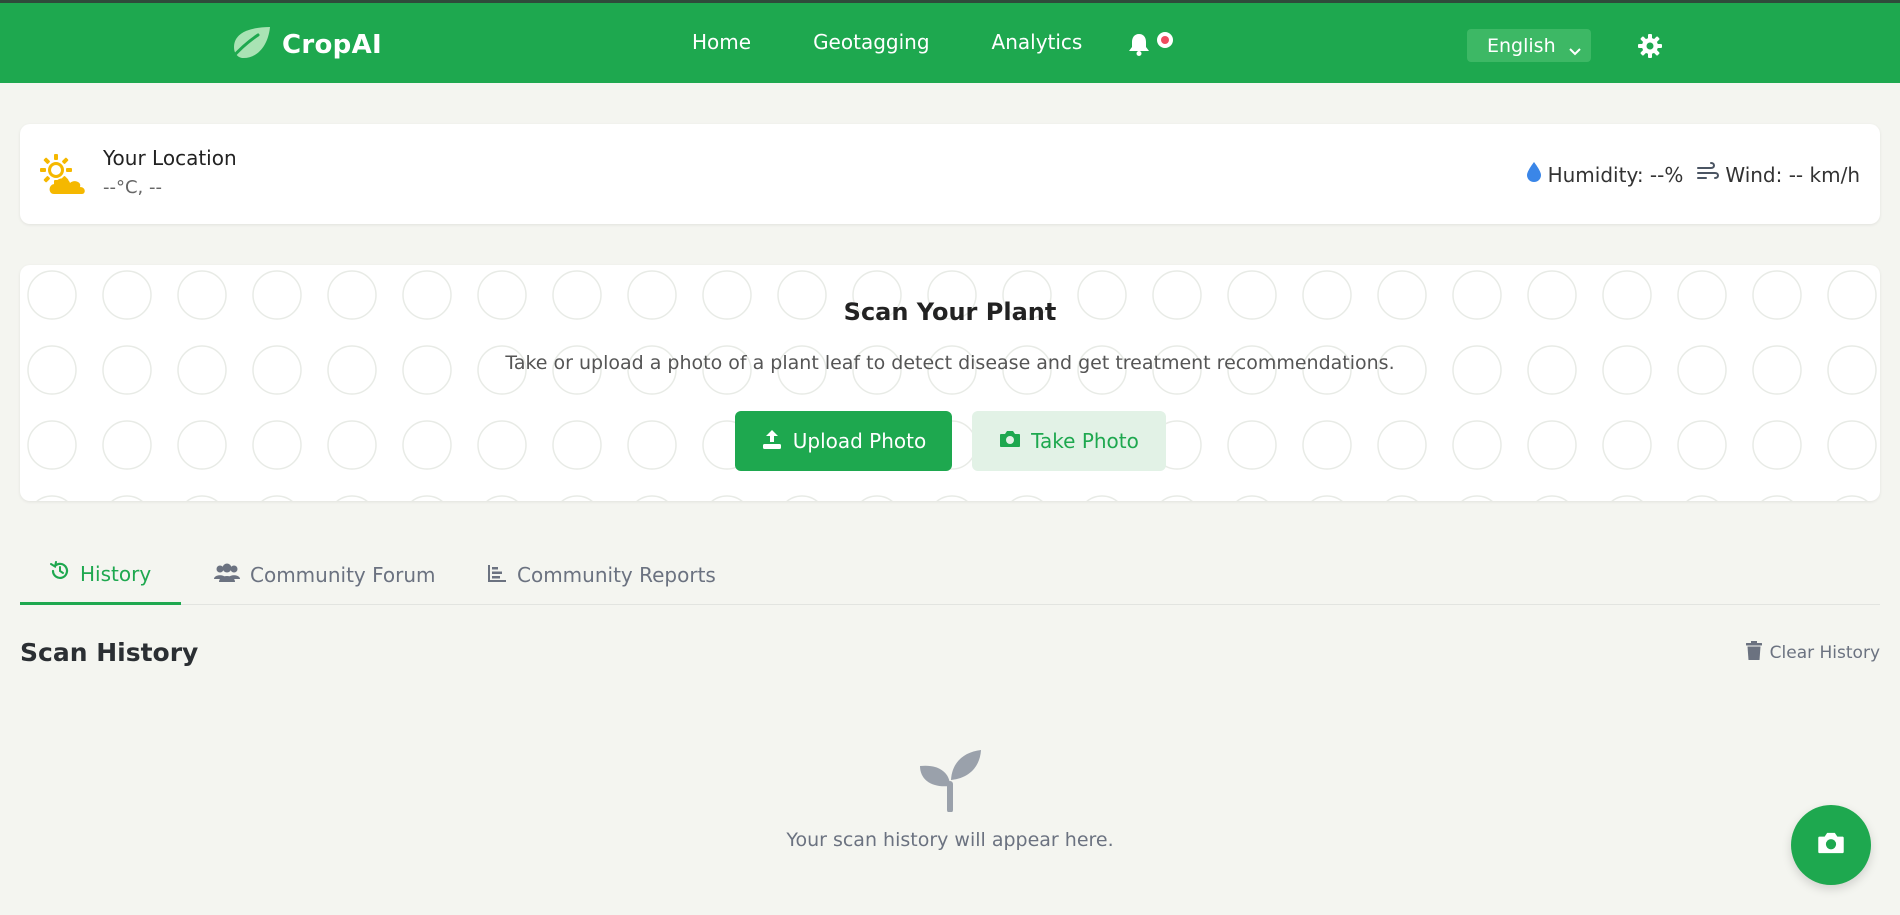 The width and height of the screenshot is (1900, 915). I want to click on chevron-down-icon, so click(1575, 51).